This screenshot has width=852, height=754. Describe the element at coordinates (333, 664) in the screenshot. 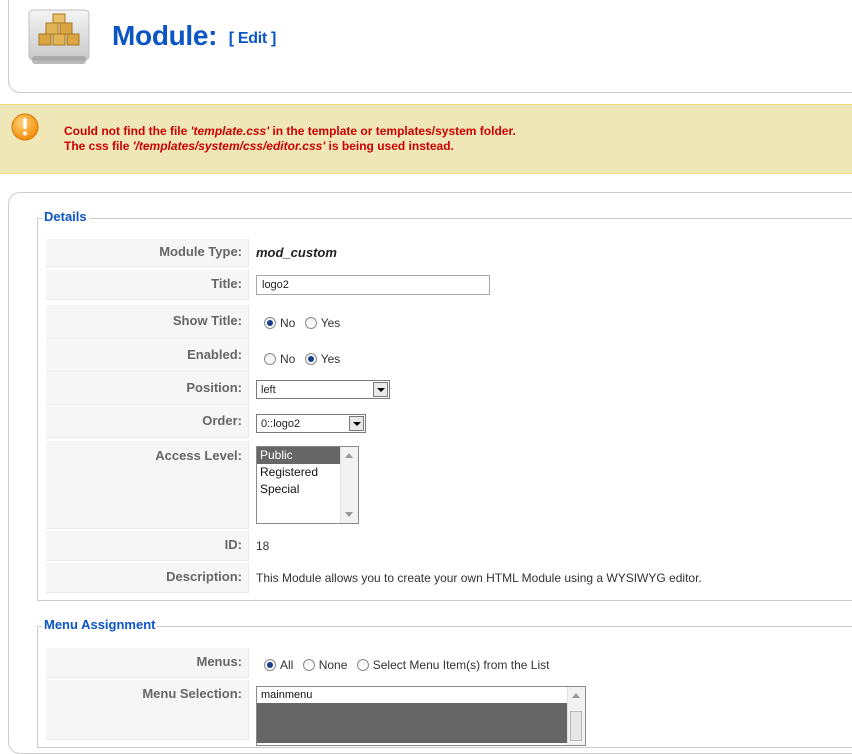

I see `menus-none-label: None` at that location.